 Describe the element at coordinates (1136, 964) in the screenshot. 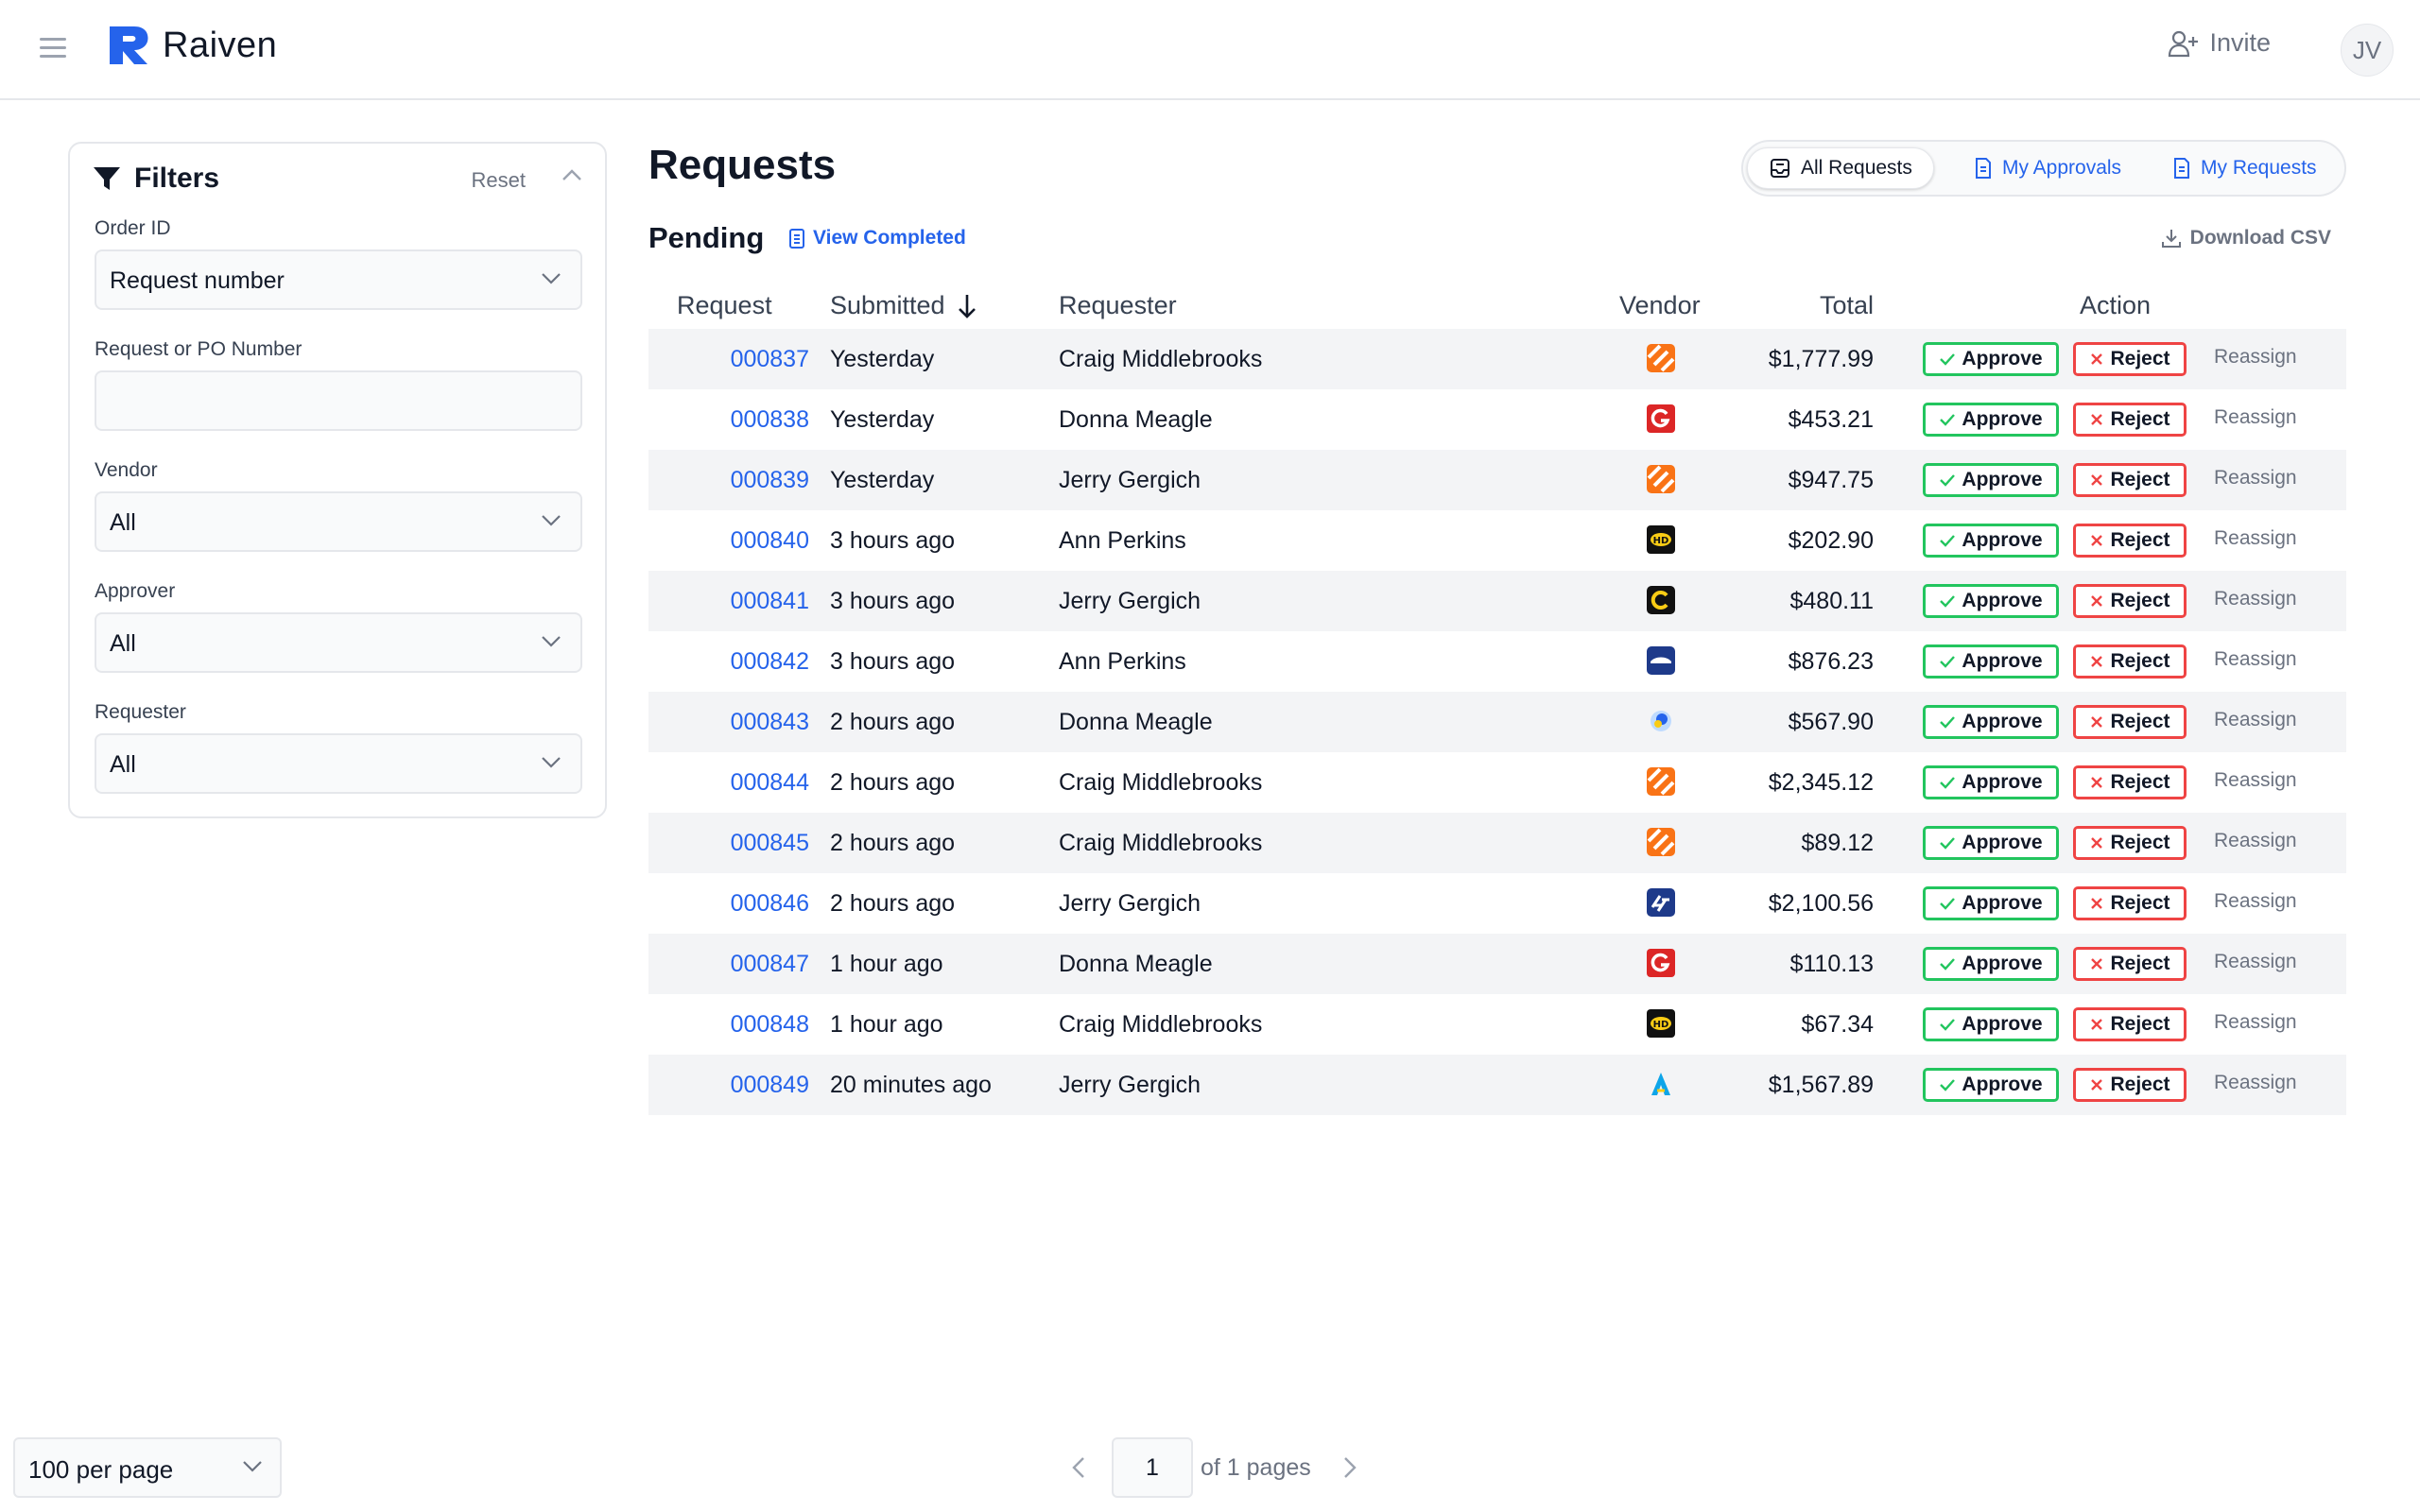

I see `requester-cell: Donna Meagle` at that location.